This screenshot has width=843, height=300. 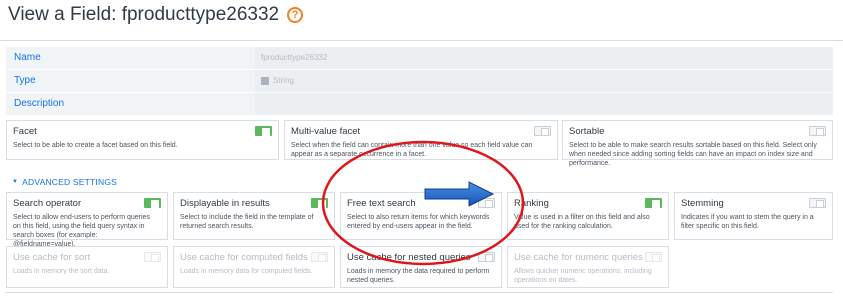 What do you see at coordinates (544, 104) in the screenshot?
I see `property-value` at bounding box center [544, 104].